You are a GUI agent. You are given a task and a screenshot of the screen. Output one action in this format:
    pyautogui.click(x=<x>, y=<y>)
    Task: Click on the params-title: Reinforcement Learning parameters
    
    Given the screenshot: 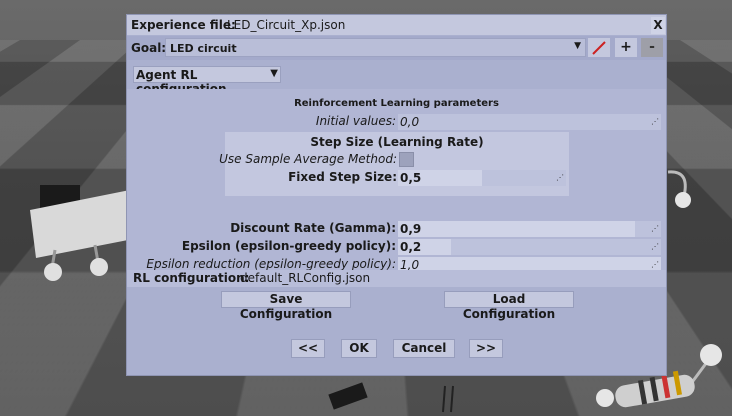 What is the action you would take?
    pyautogui.click(x=396, y=103)
    